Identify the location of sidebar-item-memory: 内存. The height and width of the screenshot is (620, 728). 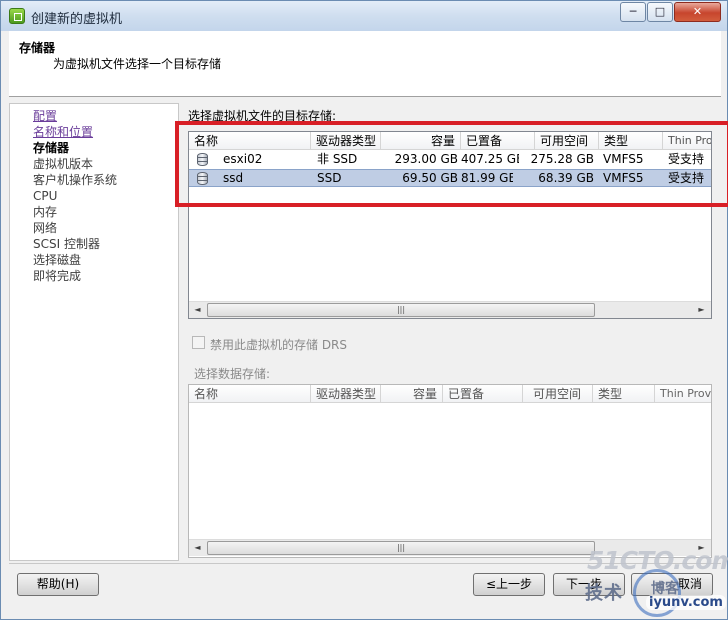
(45, 212).